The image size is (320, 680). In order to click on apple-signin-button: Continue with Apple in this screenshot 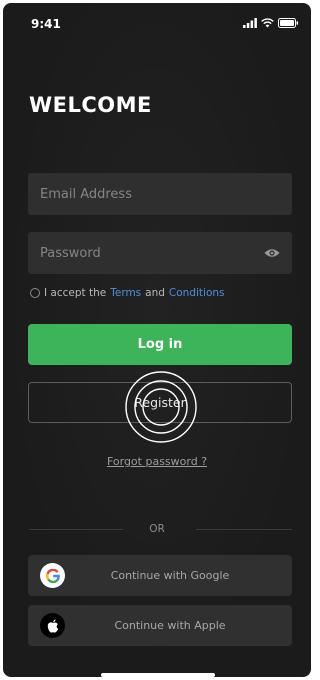, I will do `click(160, 625)`.